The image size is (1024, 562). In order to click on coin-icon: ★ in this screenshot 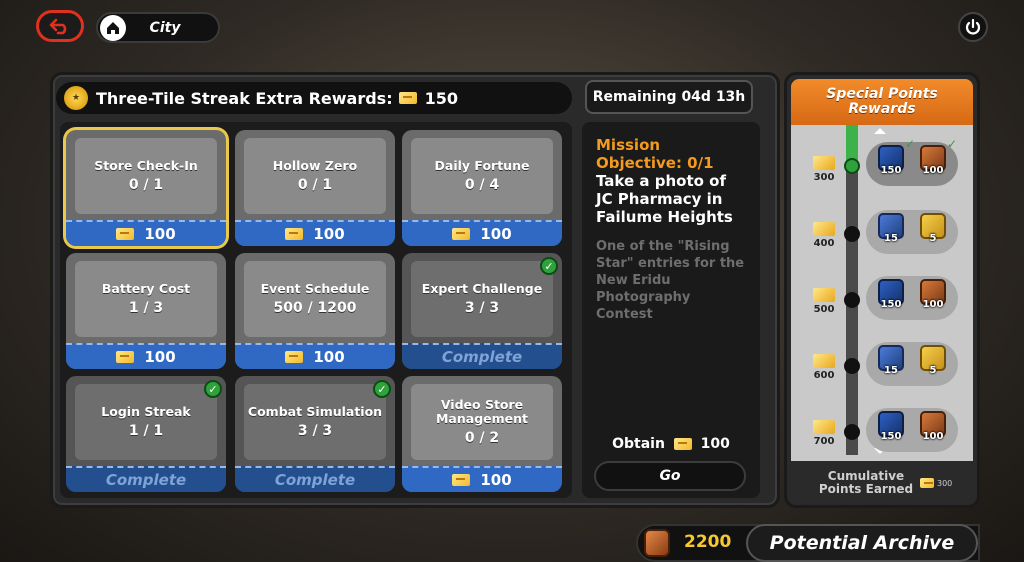, I will do `click(76, 98)`.